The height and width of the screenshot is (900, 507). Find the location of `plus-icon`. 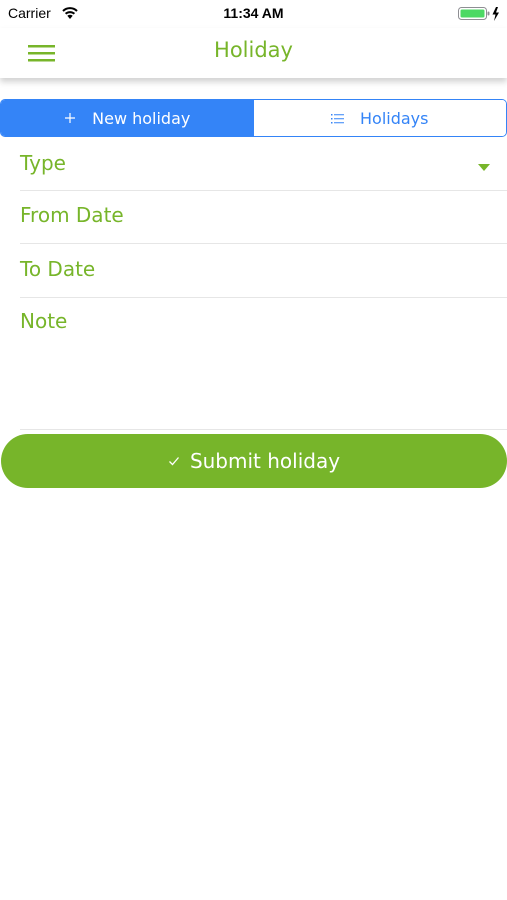

plus-icon is located at coordinates (70, 118).